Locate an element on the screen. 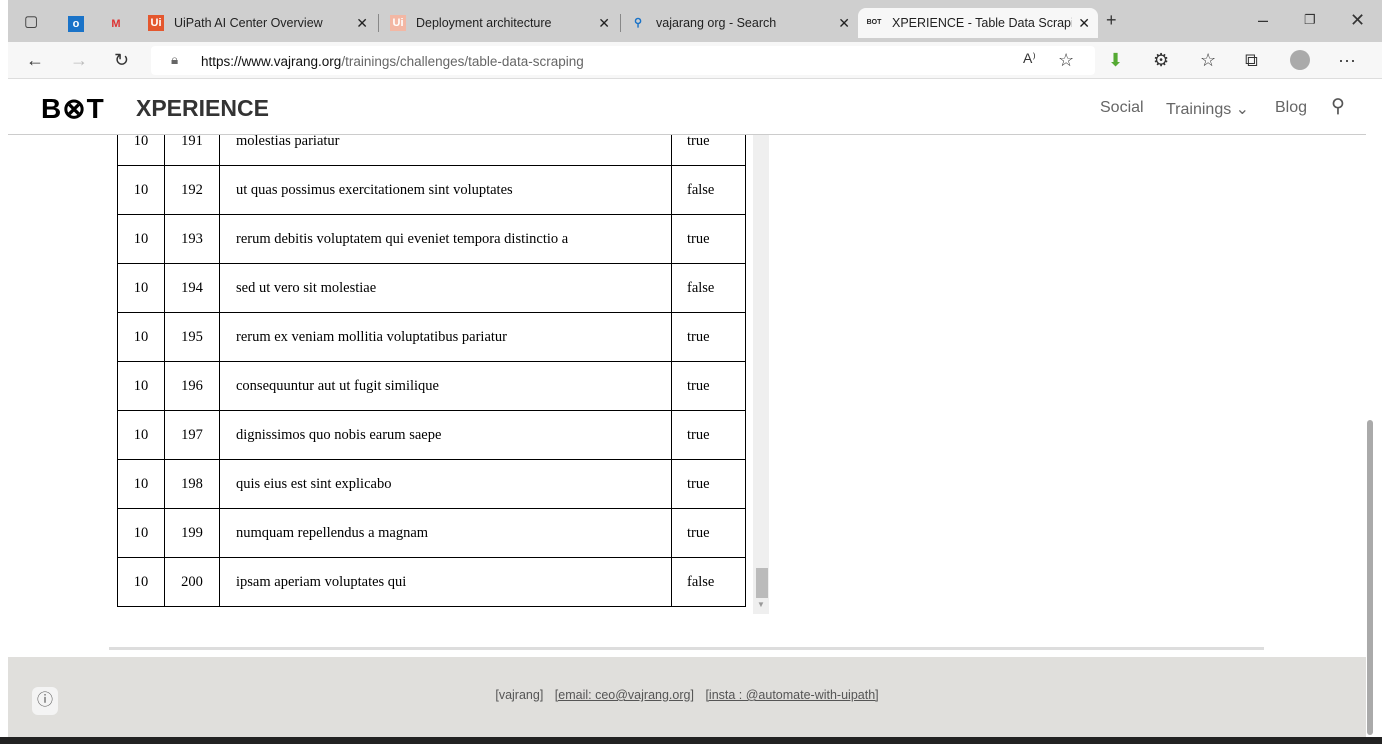  nav-social: Social is located at coordinates (1122, 108).